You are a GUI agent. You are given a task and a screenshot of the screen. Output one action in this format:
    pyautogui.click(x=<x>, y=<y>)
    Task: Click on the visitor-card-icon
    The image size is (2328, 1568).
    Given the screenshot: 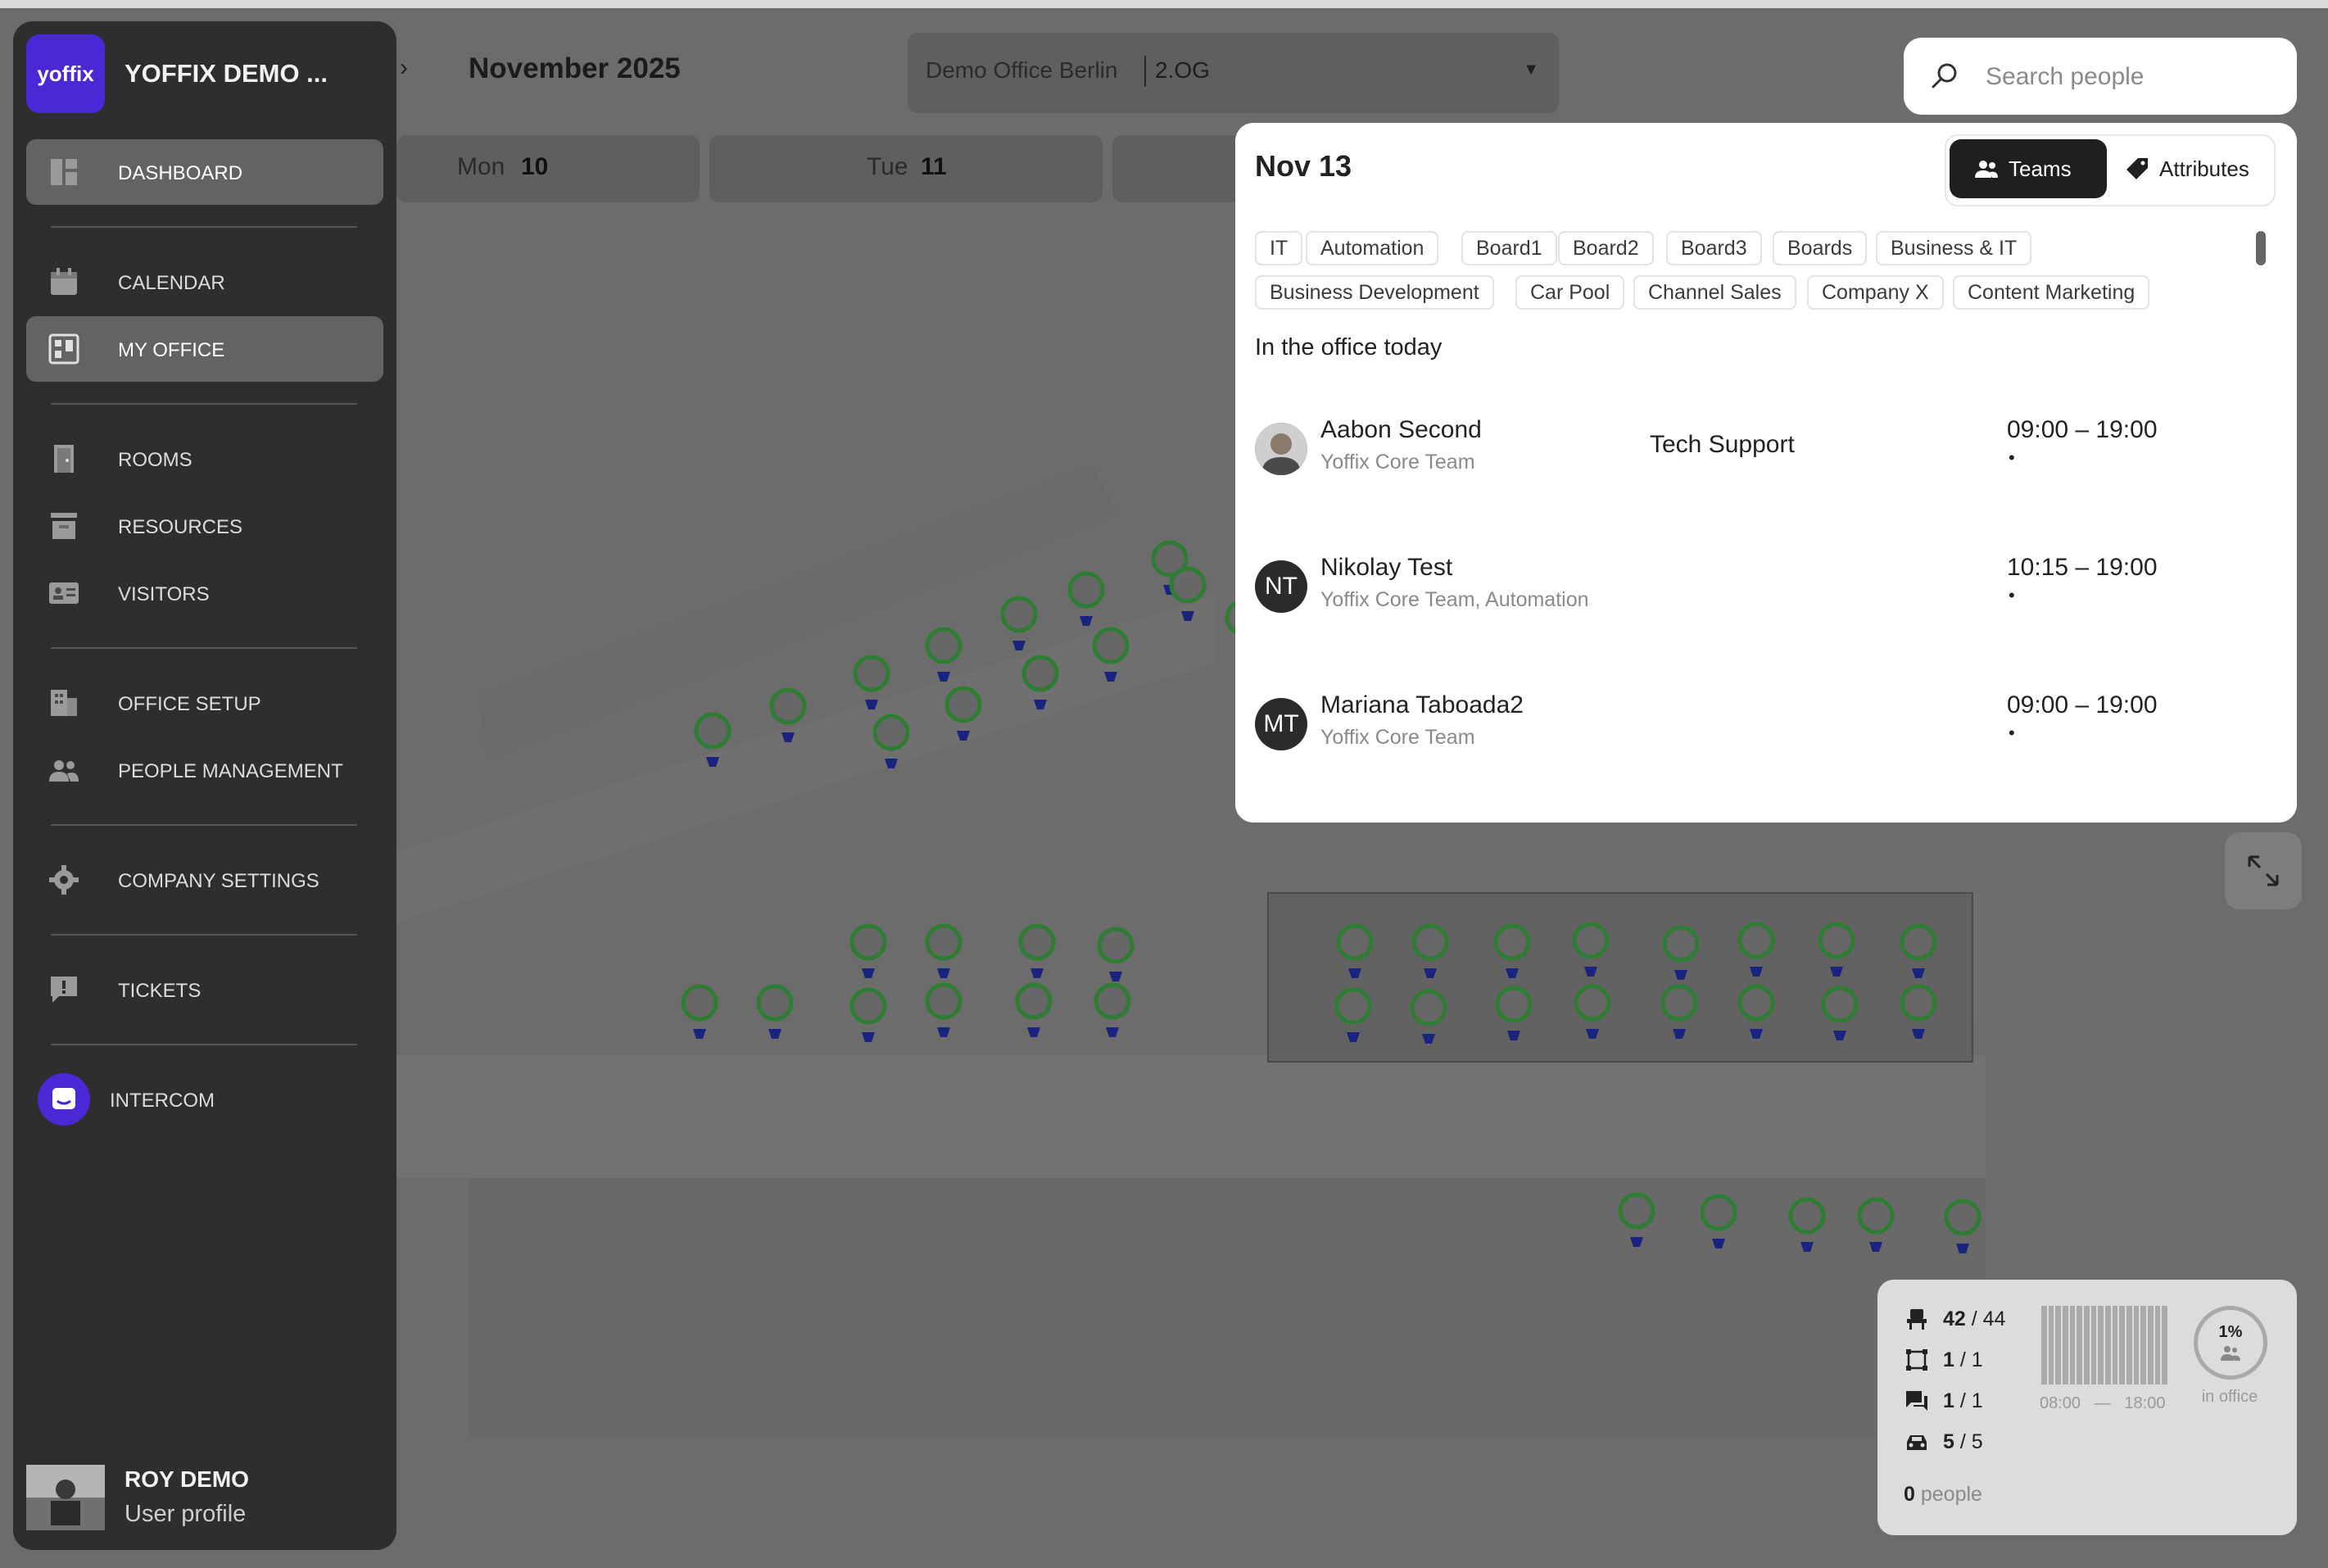 What is the action you would take?
    pyautogui.click(x=64, y=593)
    